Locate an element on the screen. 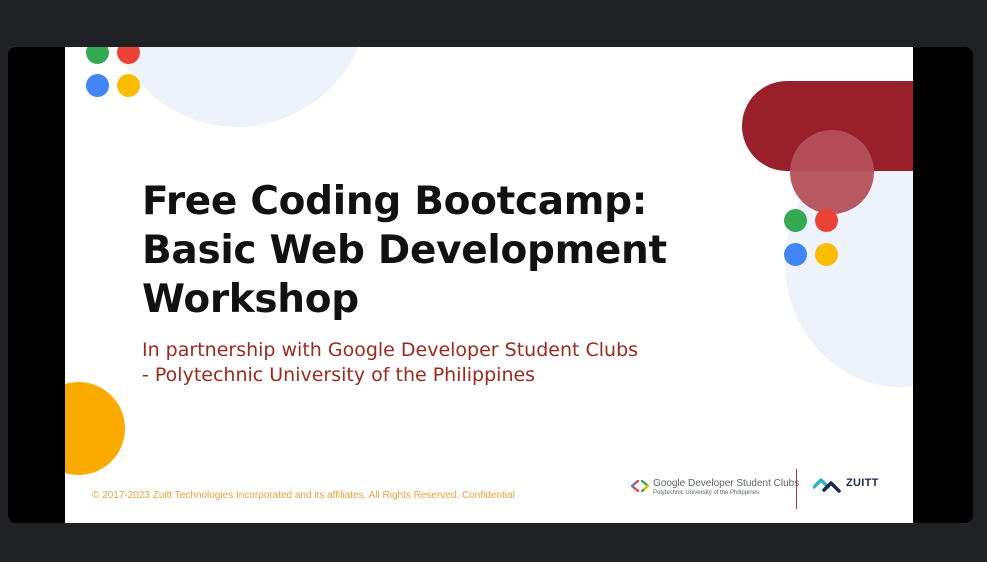 The height and width of the screenshot is (562, 987). slide-title-line: Workshop is located at coordinates (250, 299).